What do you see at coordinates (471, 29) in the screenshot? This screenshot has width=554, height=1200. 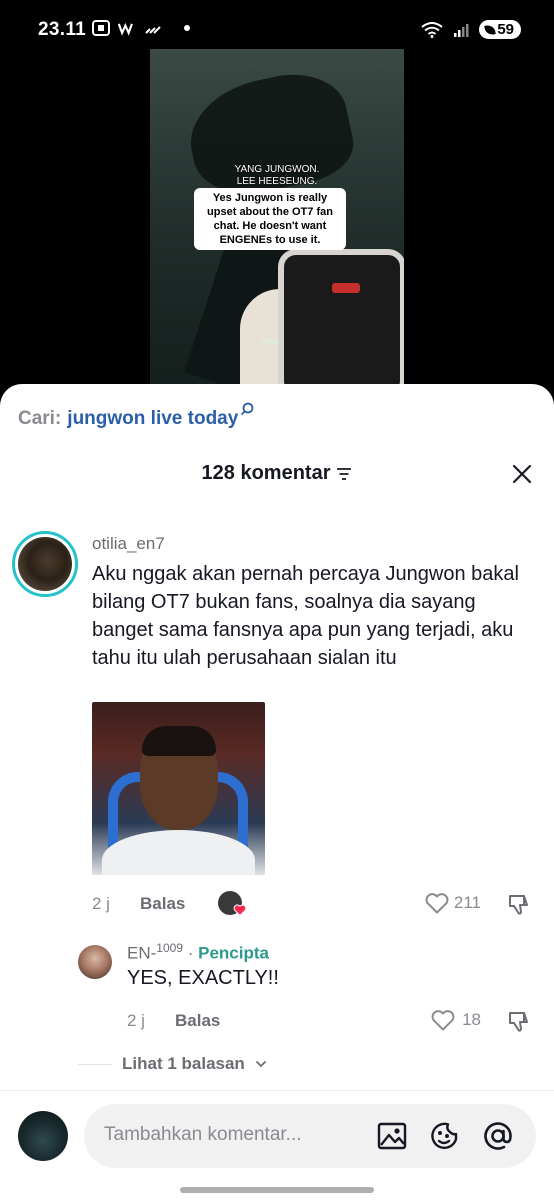 I see `status-system-icons: 59` at bounding box center [471, 29].